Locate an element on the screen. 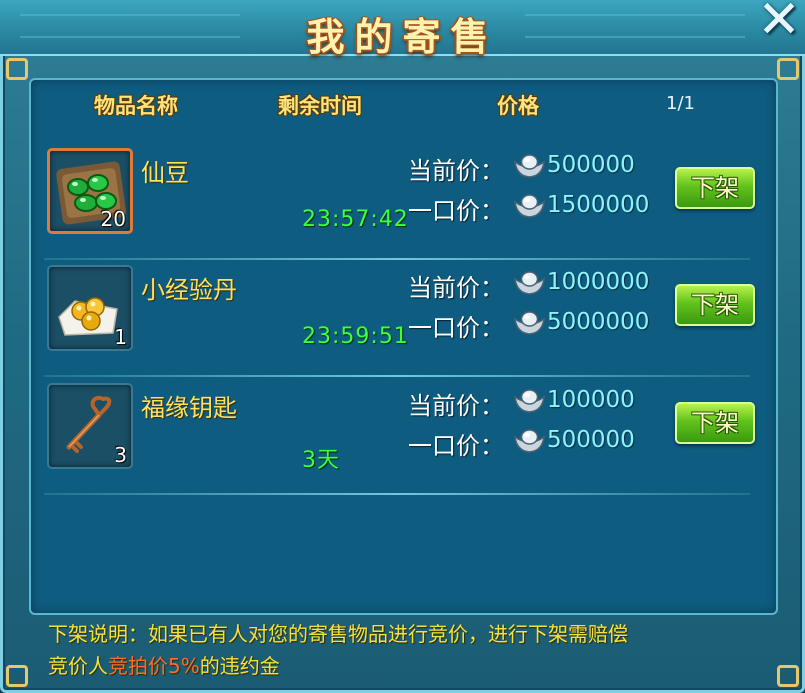  buyout-price-value: 5000000 is located at coordinates (598, 322).